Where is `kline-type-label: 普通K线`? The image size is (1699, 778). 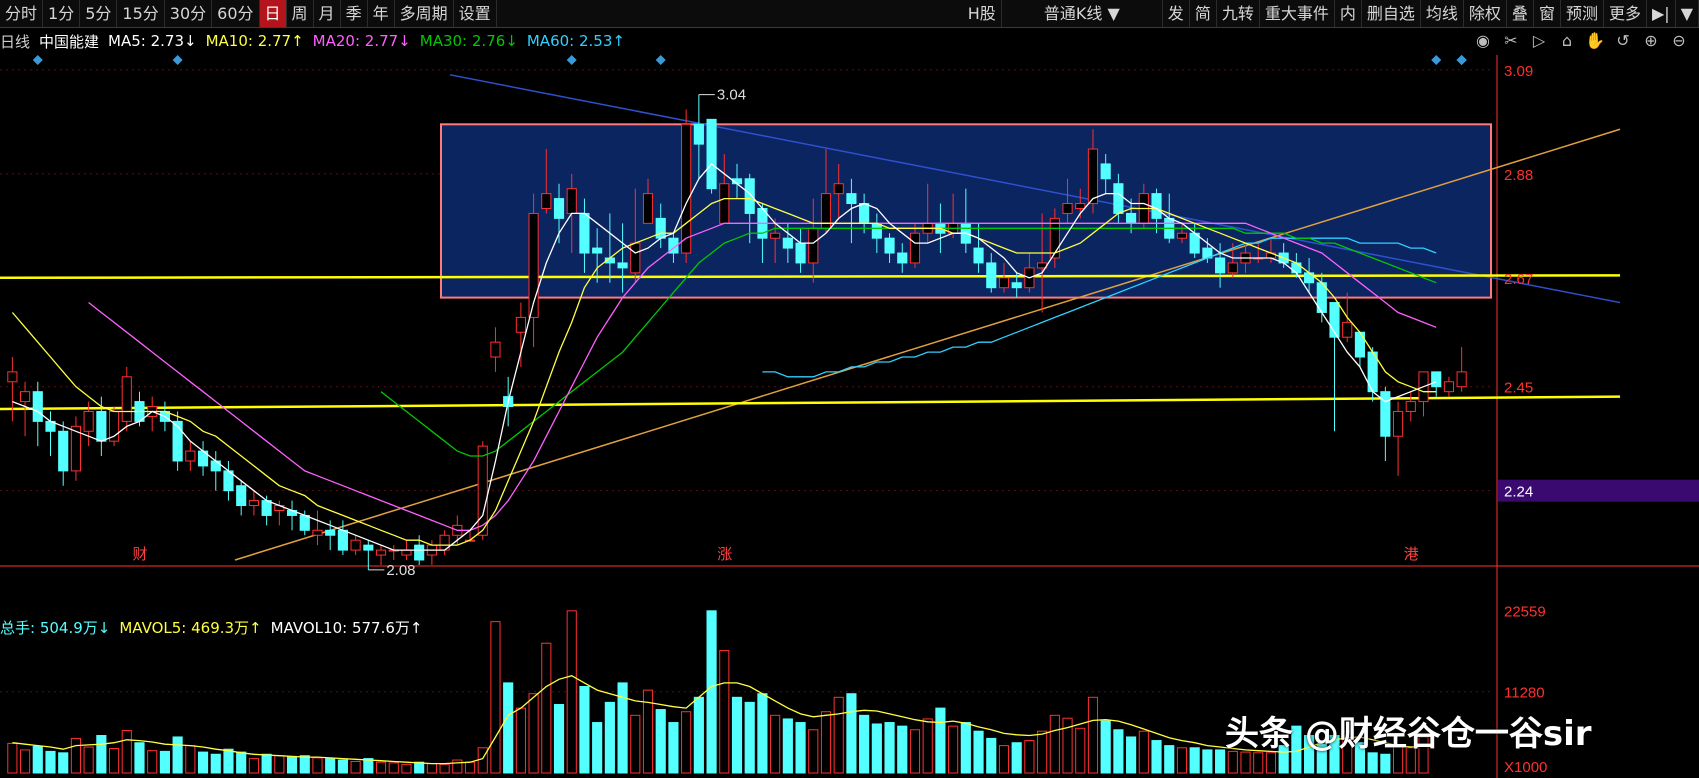
kline-type-label: 普通K线 is located at coordinates (1073, 13).